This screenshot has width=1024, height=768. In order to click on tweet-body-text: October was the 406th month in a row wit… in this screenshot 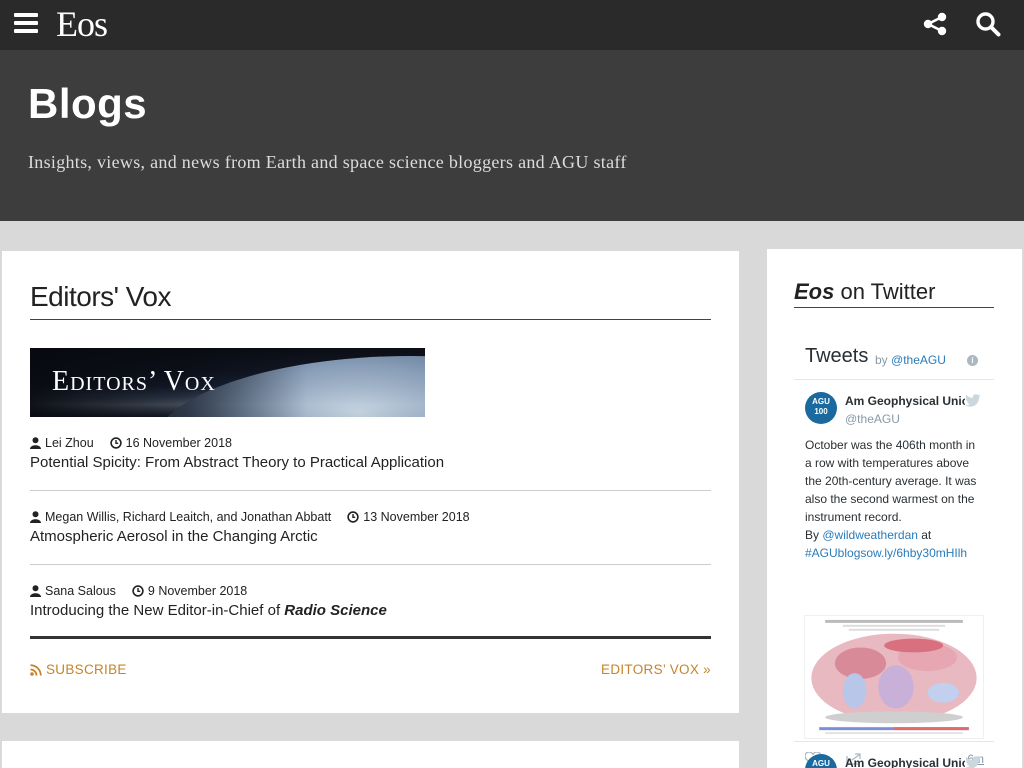, I will do `click(891, 481)`.